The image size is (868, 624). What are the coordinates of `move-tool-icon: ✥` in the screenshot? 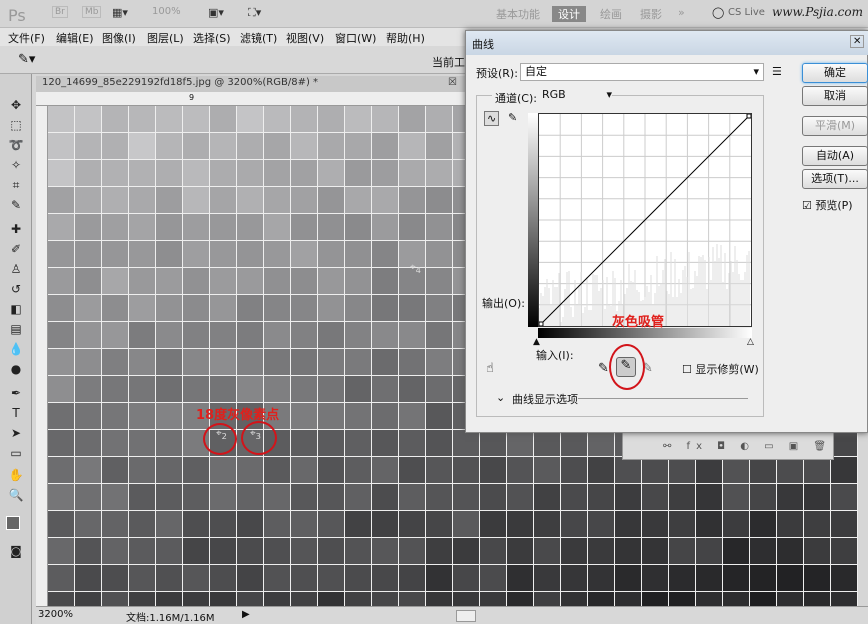 It's located at (16, 106).